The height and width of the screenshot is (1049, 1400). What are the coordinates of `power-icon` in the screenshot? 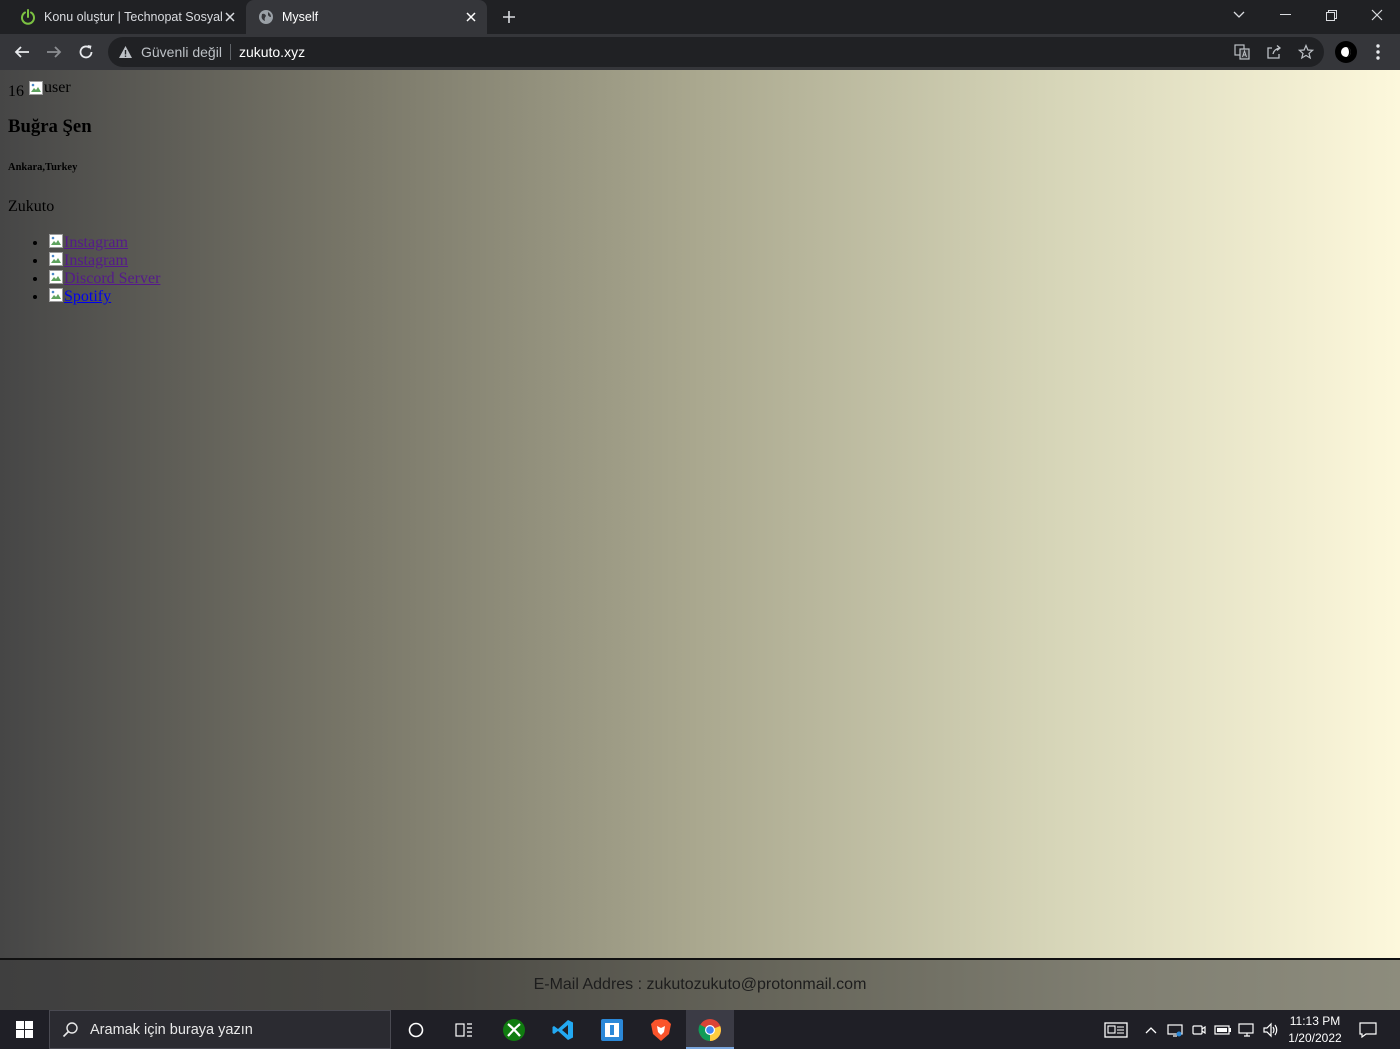 It's located at (28, 17).